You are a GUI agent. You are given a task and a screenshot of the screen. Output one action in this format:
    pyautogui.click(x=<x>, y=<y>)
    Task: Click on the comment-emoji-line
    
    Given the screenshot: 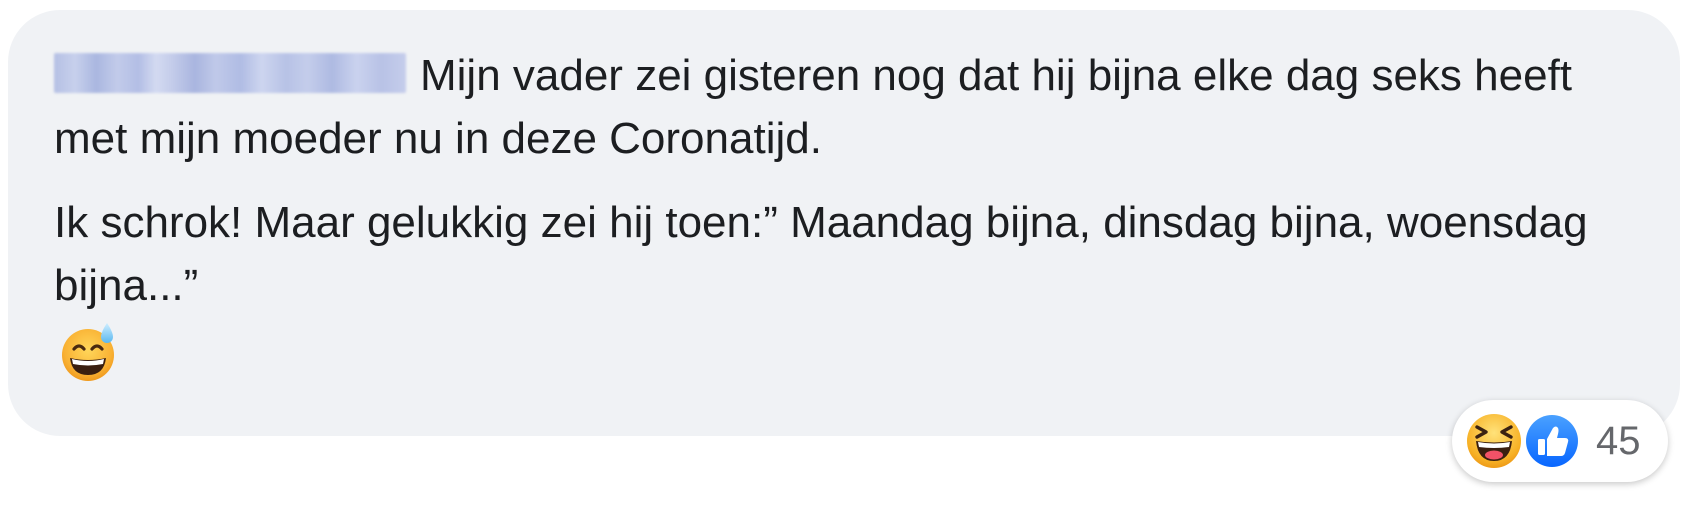 What is the action you would take?
    pyautogui.click(x=843, y=350)
    